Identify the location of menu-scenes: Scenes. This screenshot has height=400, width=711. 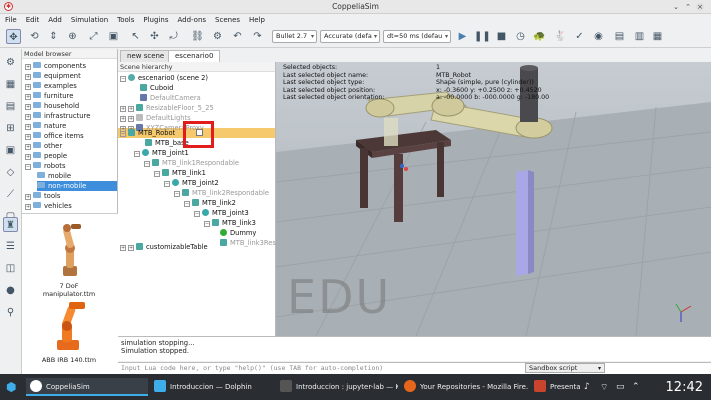
(227, 20).